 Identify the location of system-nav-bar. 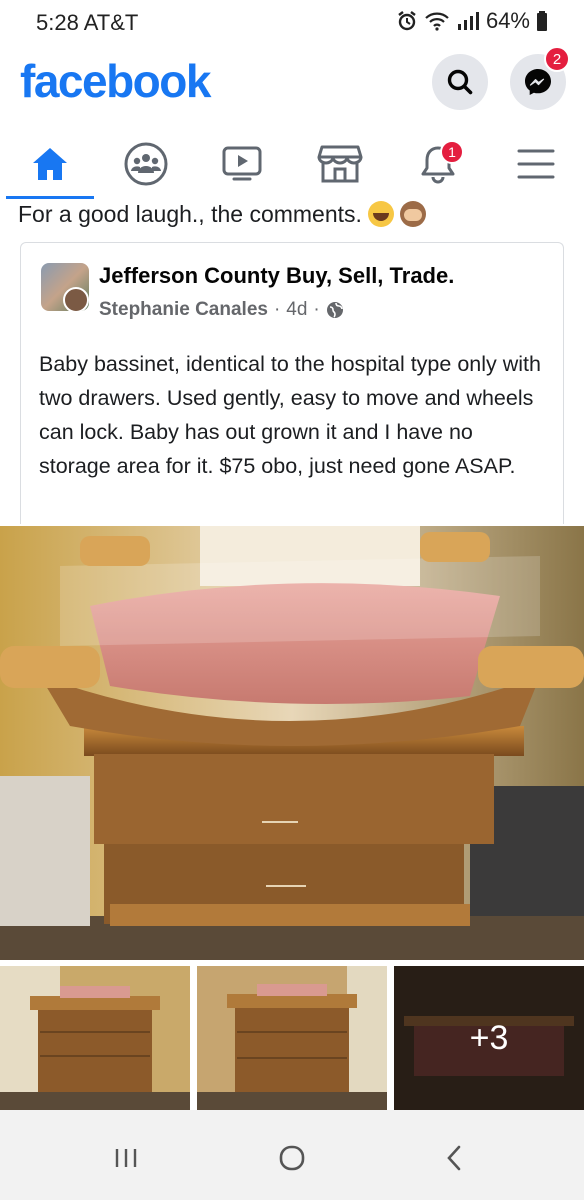
(292, 1155).